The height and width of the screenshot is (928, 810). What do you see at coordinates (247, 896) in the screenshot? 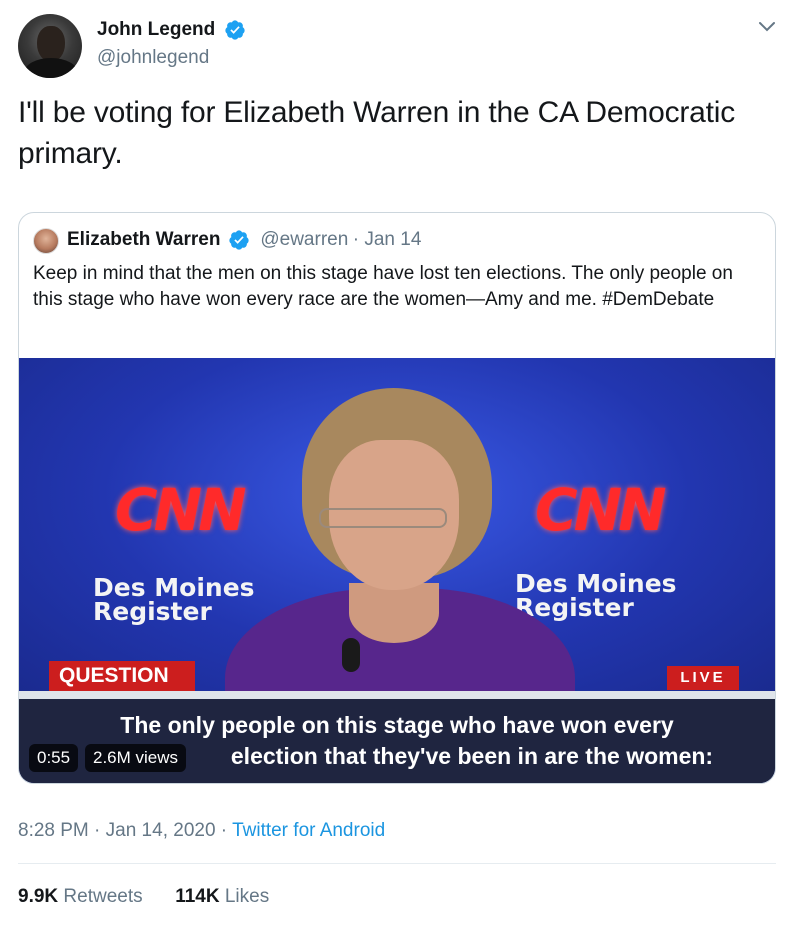
I see `likes-label: Likes` at bounding box center [247, 896].